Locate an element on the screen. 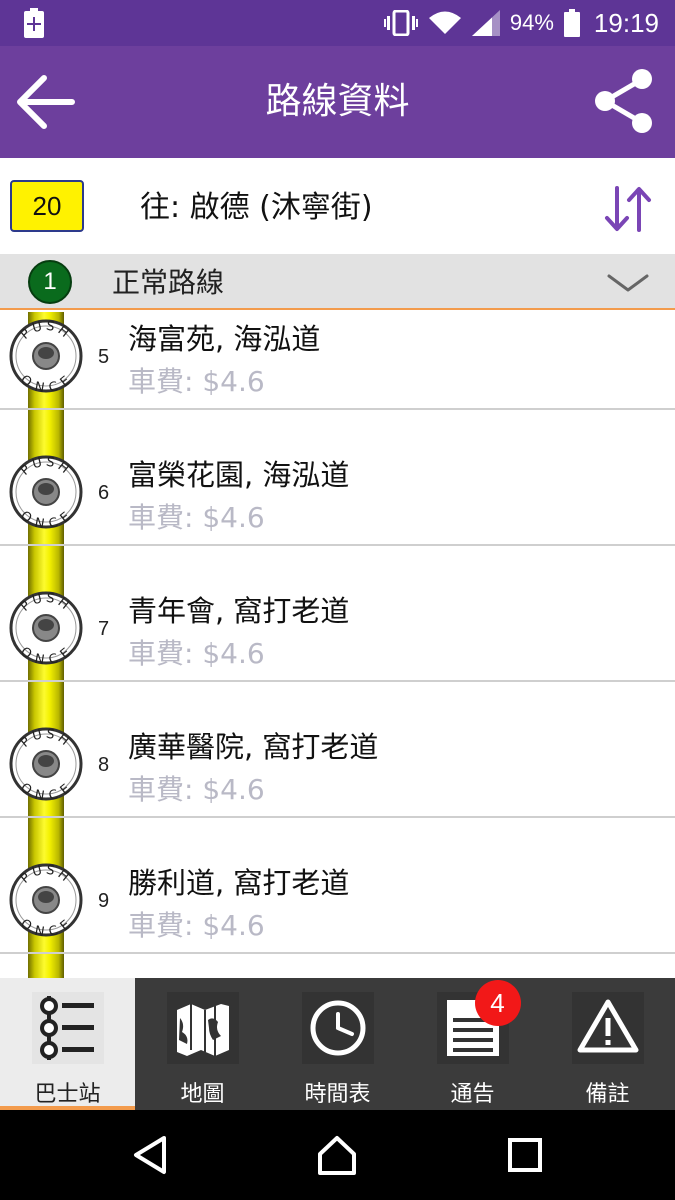 Image resolution: width=675 pixels, height=1200 pixels. route-header: 20 往: 啟德 (沐寧街) is located at coordinates (337, 206).